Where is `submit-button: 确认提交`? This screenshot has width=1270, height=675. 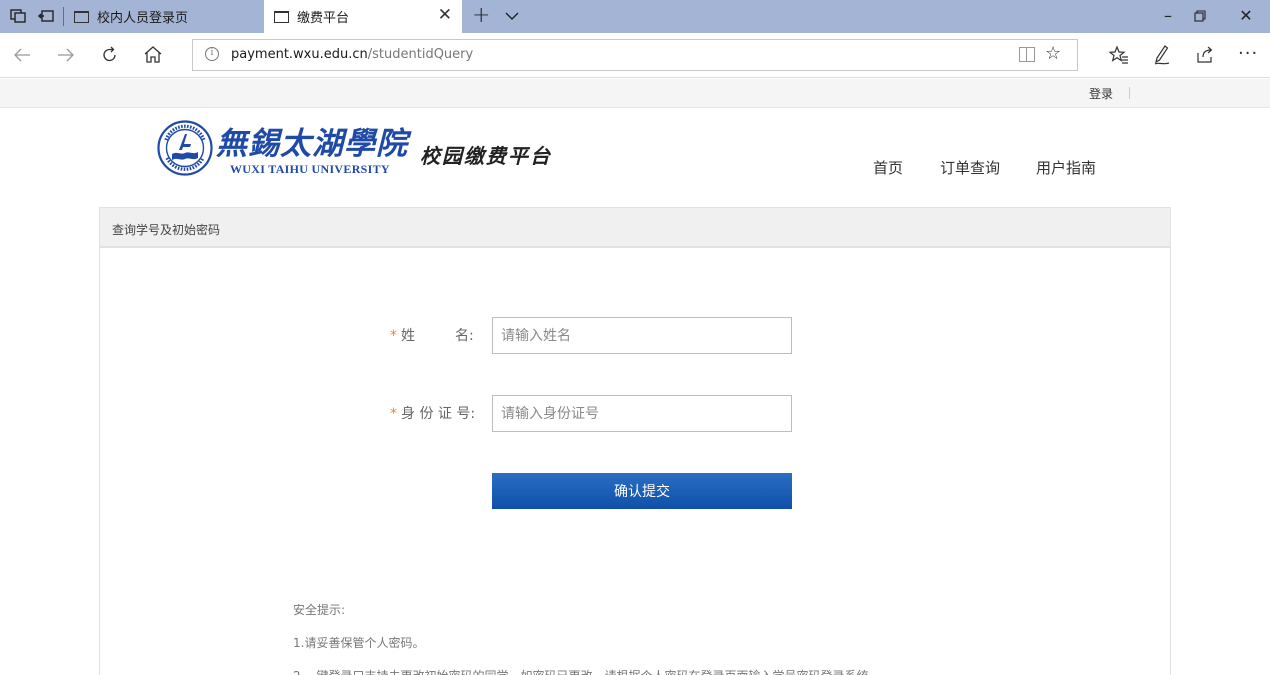 submit-button: 确认提交 is located at coordinates (642, 491).